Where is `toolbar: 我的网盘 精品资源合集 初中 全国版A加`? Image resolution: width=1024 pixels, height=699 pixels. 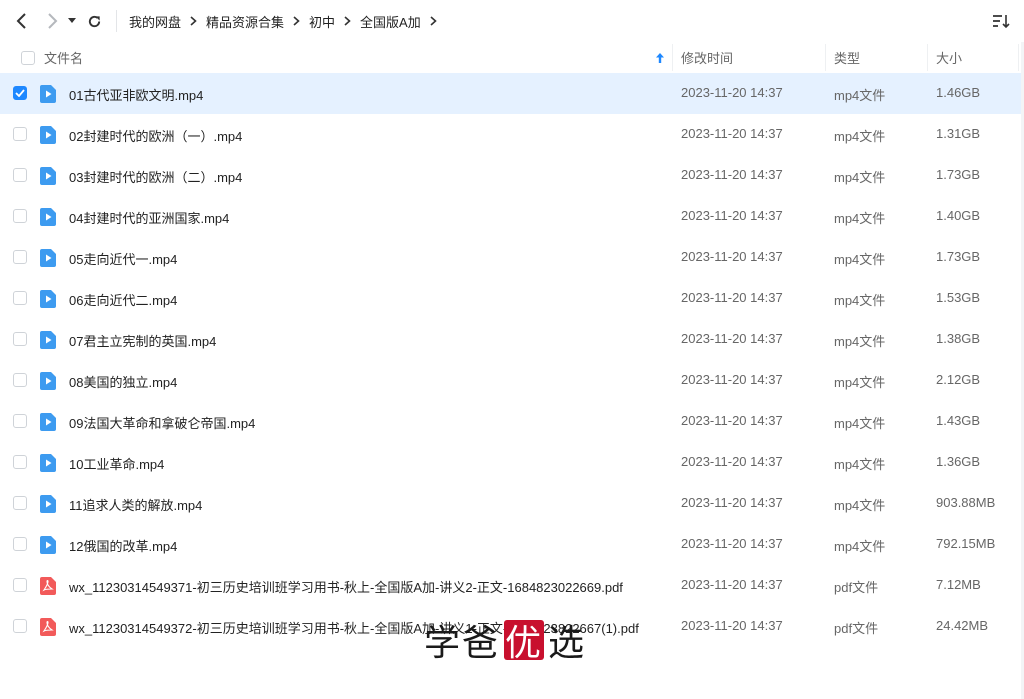 toolbar: 我的网盘 精品资源合集 初中 全国版A加 is located at coordinates (512, 21).